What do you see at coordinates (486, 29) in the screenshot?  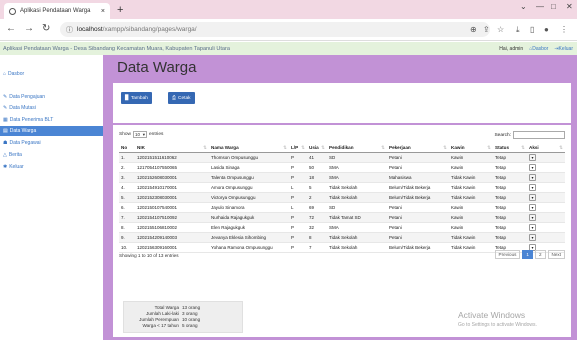 I see `share-icon: ⇪` at bounding box center [486, 29].